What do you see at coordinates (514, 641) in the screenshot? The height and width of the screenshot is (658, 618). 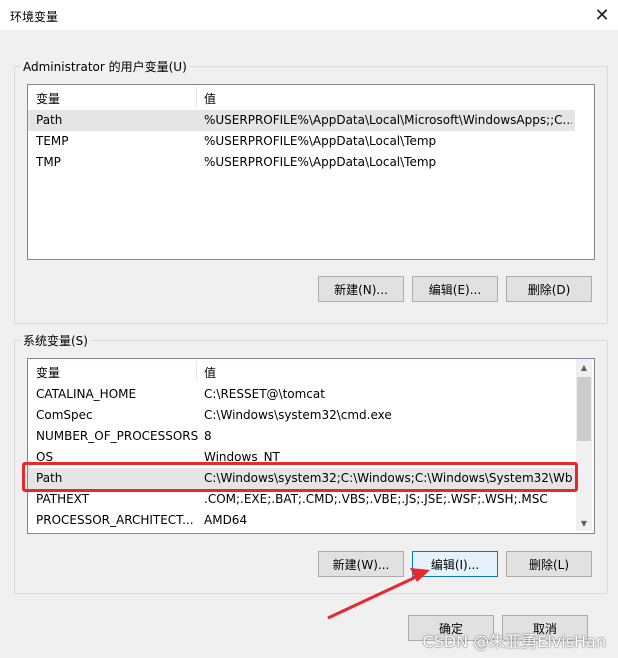 I see `watermark: CSDN @朱亚勇ElvisHan` at bounding box center [514, 641].